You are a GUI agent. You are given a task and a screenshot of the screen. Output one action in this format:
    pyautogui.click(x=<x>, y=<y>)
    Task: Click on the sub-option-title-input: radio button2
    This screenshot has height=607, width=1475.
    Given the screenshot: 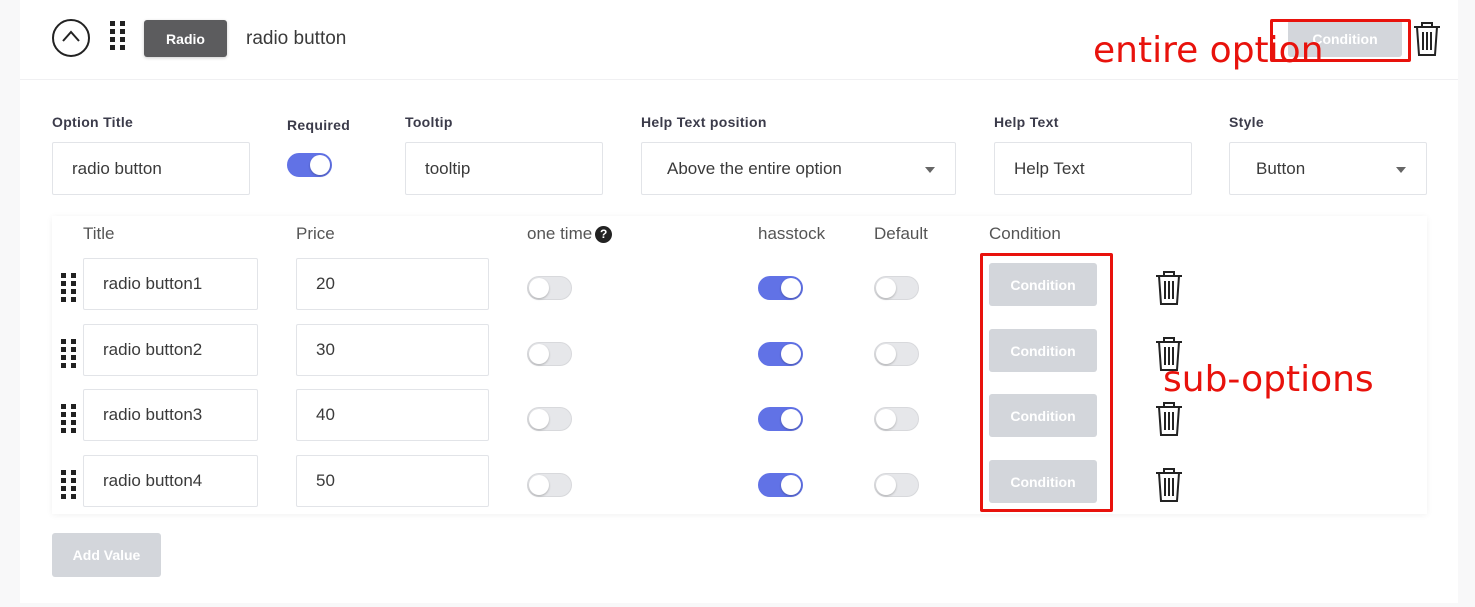 What is the action you would take?
    pyautogui.click(x=170, y=350)
    